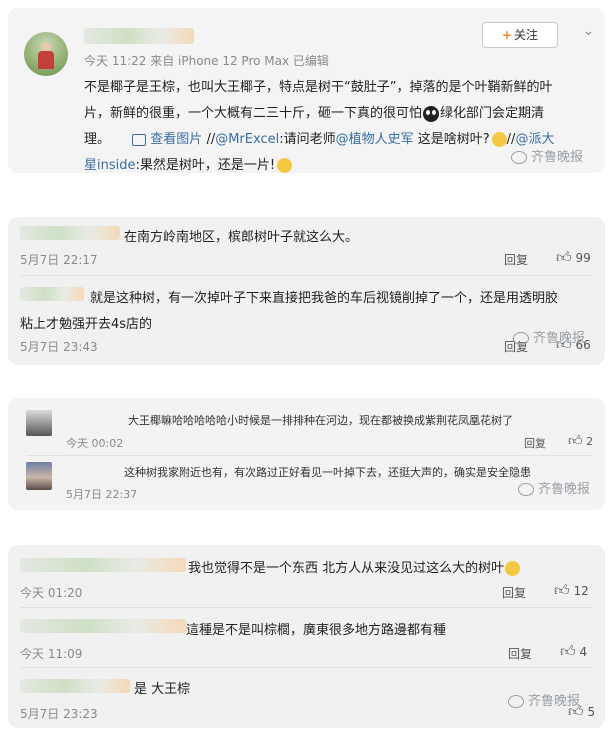 This screenshot has width=615, height=732. What do you see at coordinates (431, 113) in the screenshot?
I see `ghost-emoji-icon` at bounding box center [431, 113].